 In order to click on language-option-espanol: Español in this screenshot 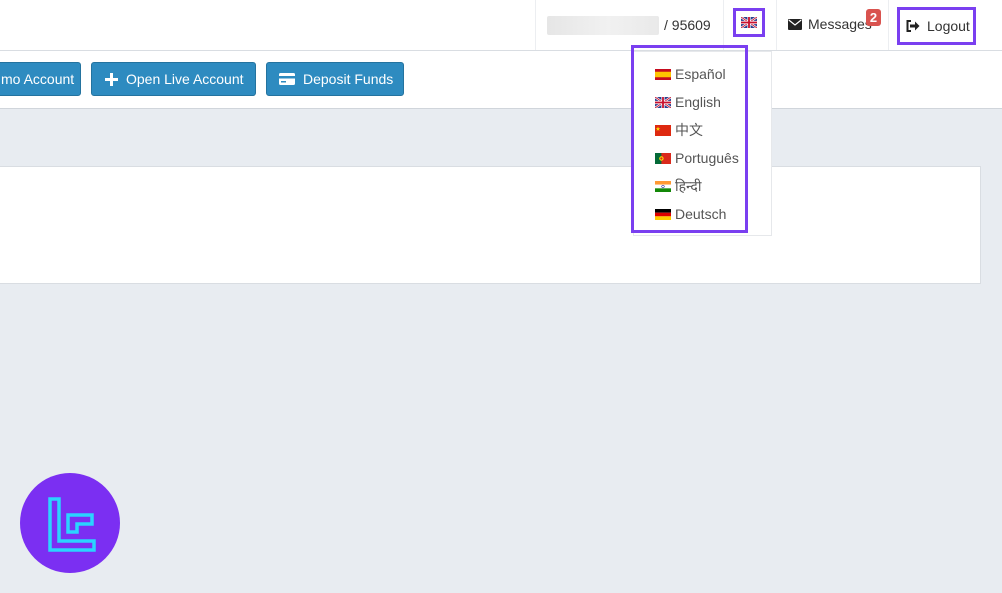, I will do `click(690, 74)`.